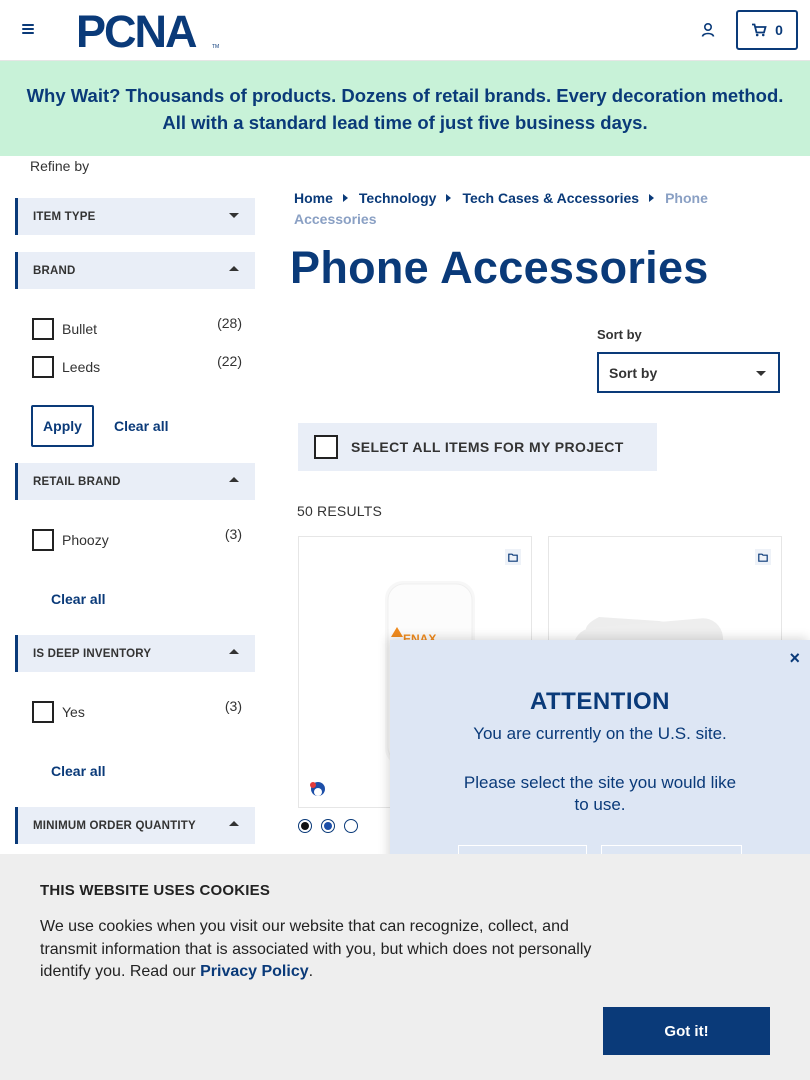 The width and height of the screenshot is (810, 1080). I want to click on apply-button: Apply, so click(62, 426).